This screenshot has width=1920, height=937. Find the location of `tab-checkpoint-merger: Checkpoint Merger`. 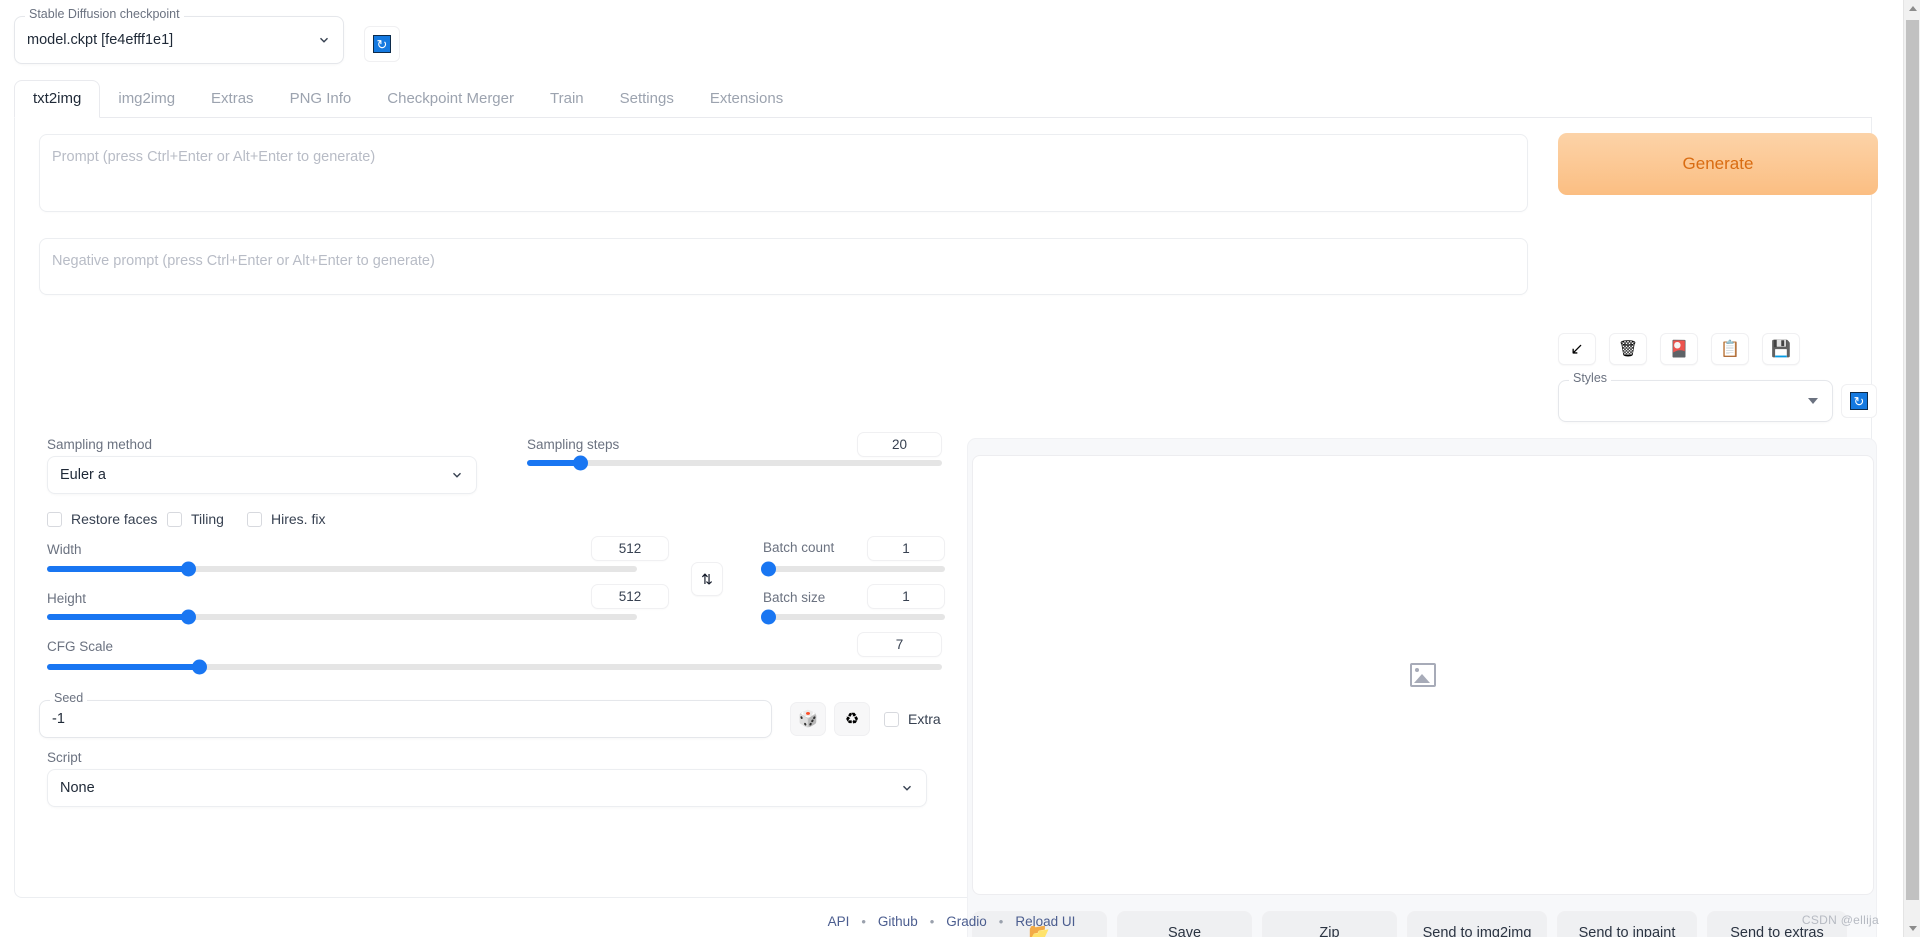

tab-checkpoint-merger: Checkpoint Merger is located at coordinates (450, 99).